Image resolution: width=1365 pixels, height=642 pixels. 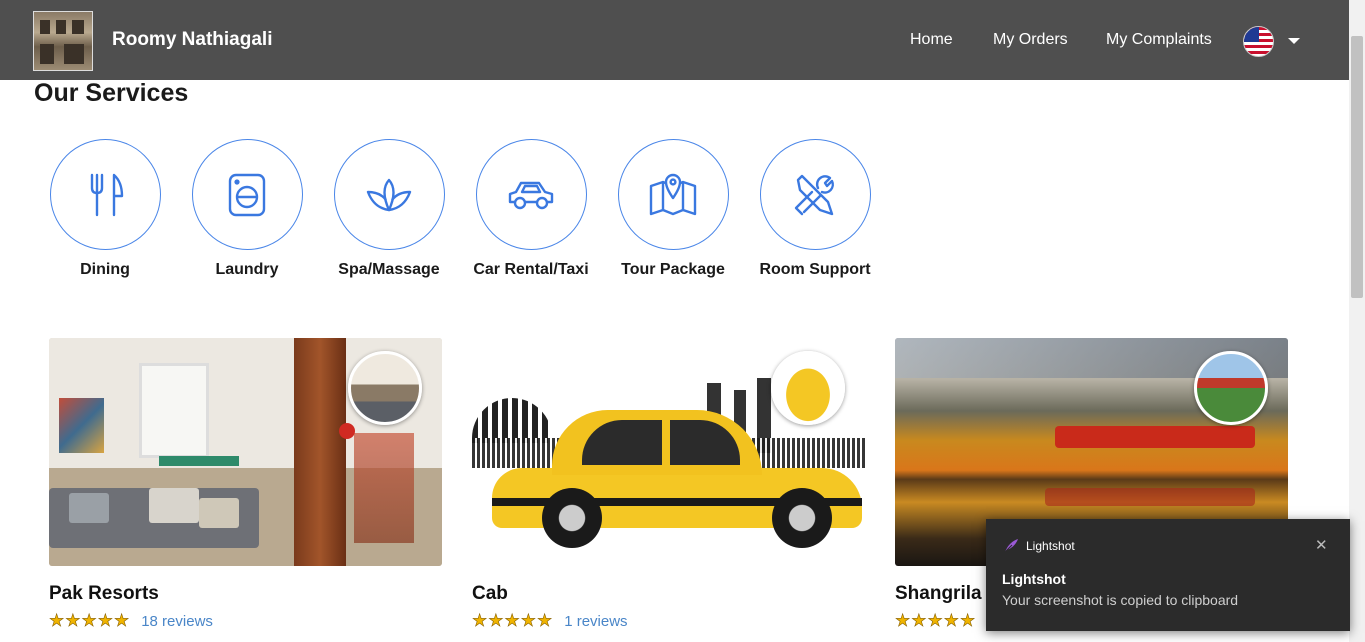 I want to click on service-label: Laundry, so click(x=247, y=269).